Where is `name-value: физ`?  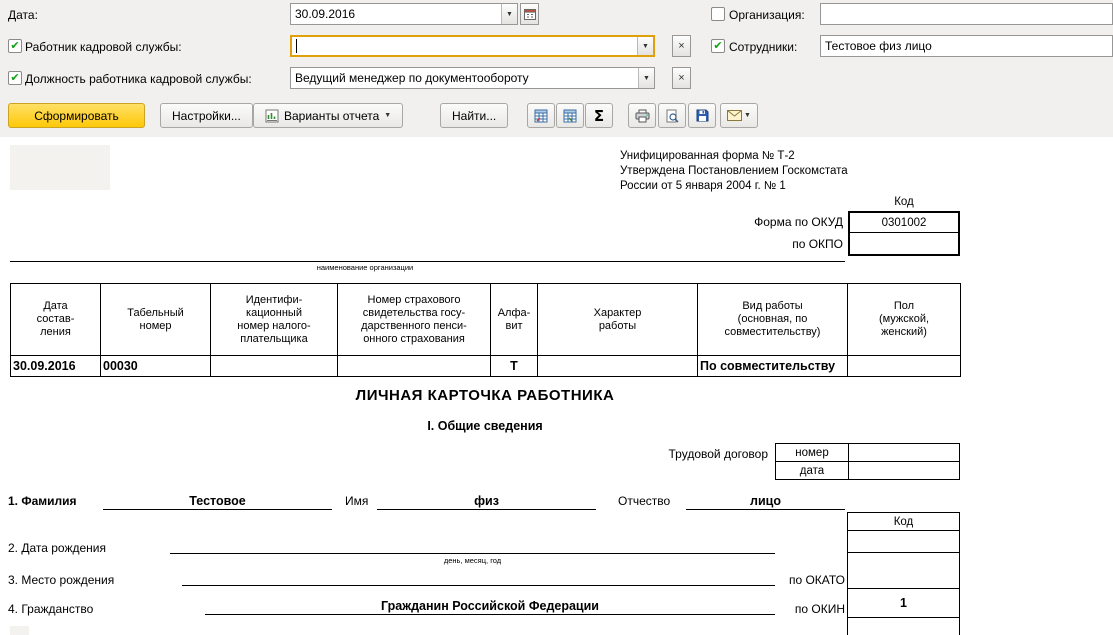
name-value: физ is located at coordinates (486, 501).